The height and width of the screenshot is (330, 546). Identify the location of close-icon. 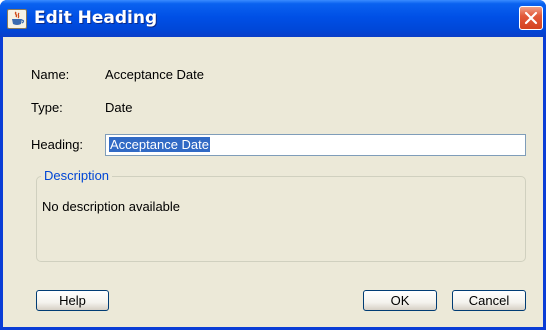
(531, 18).